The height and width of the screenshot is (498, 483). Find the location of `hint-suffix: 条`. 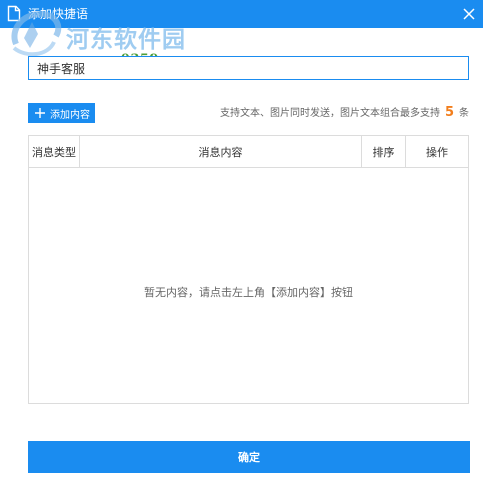

hint-suffix: 条 is located at coordinates (464, 113).